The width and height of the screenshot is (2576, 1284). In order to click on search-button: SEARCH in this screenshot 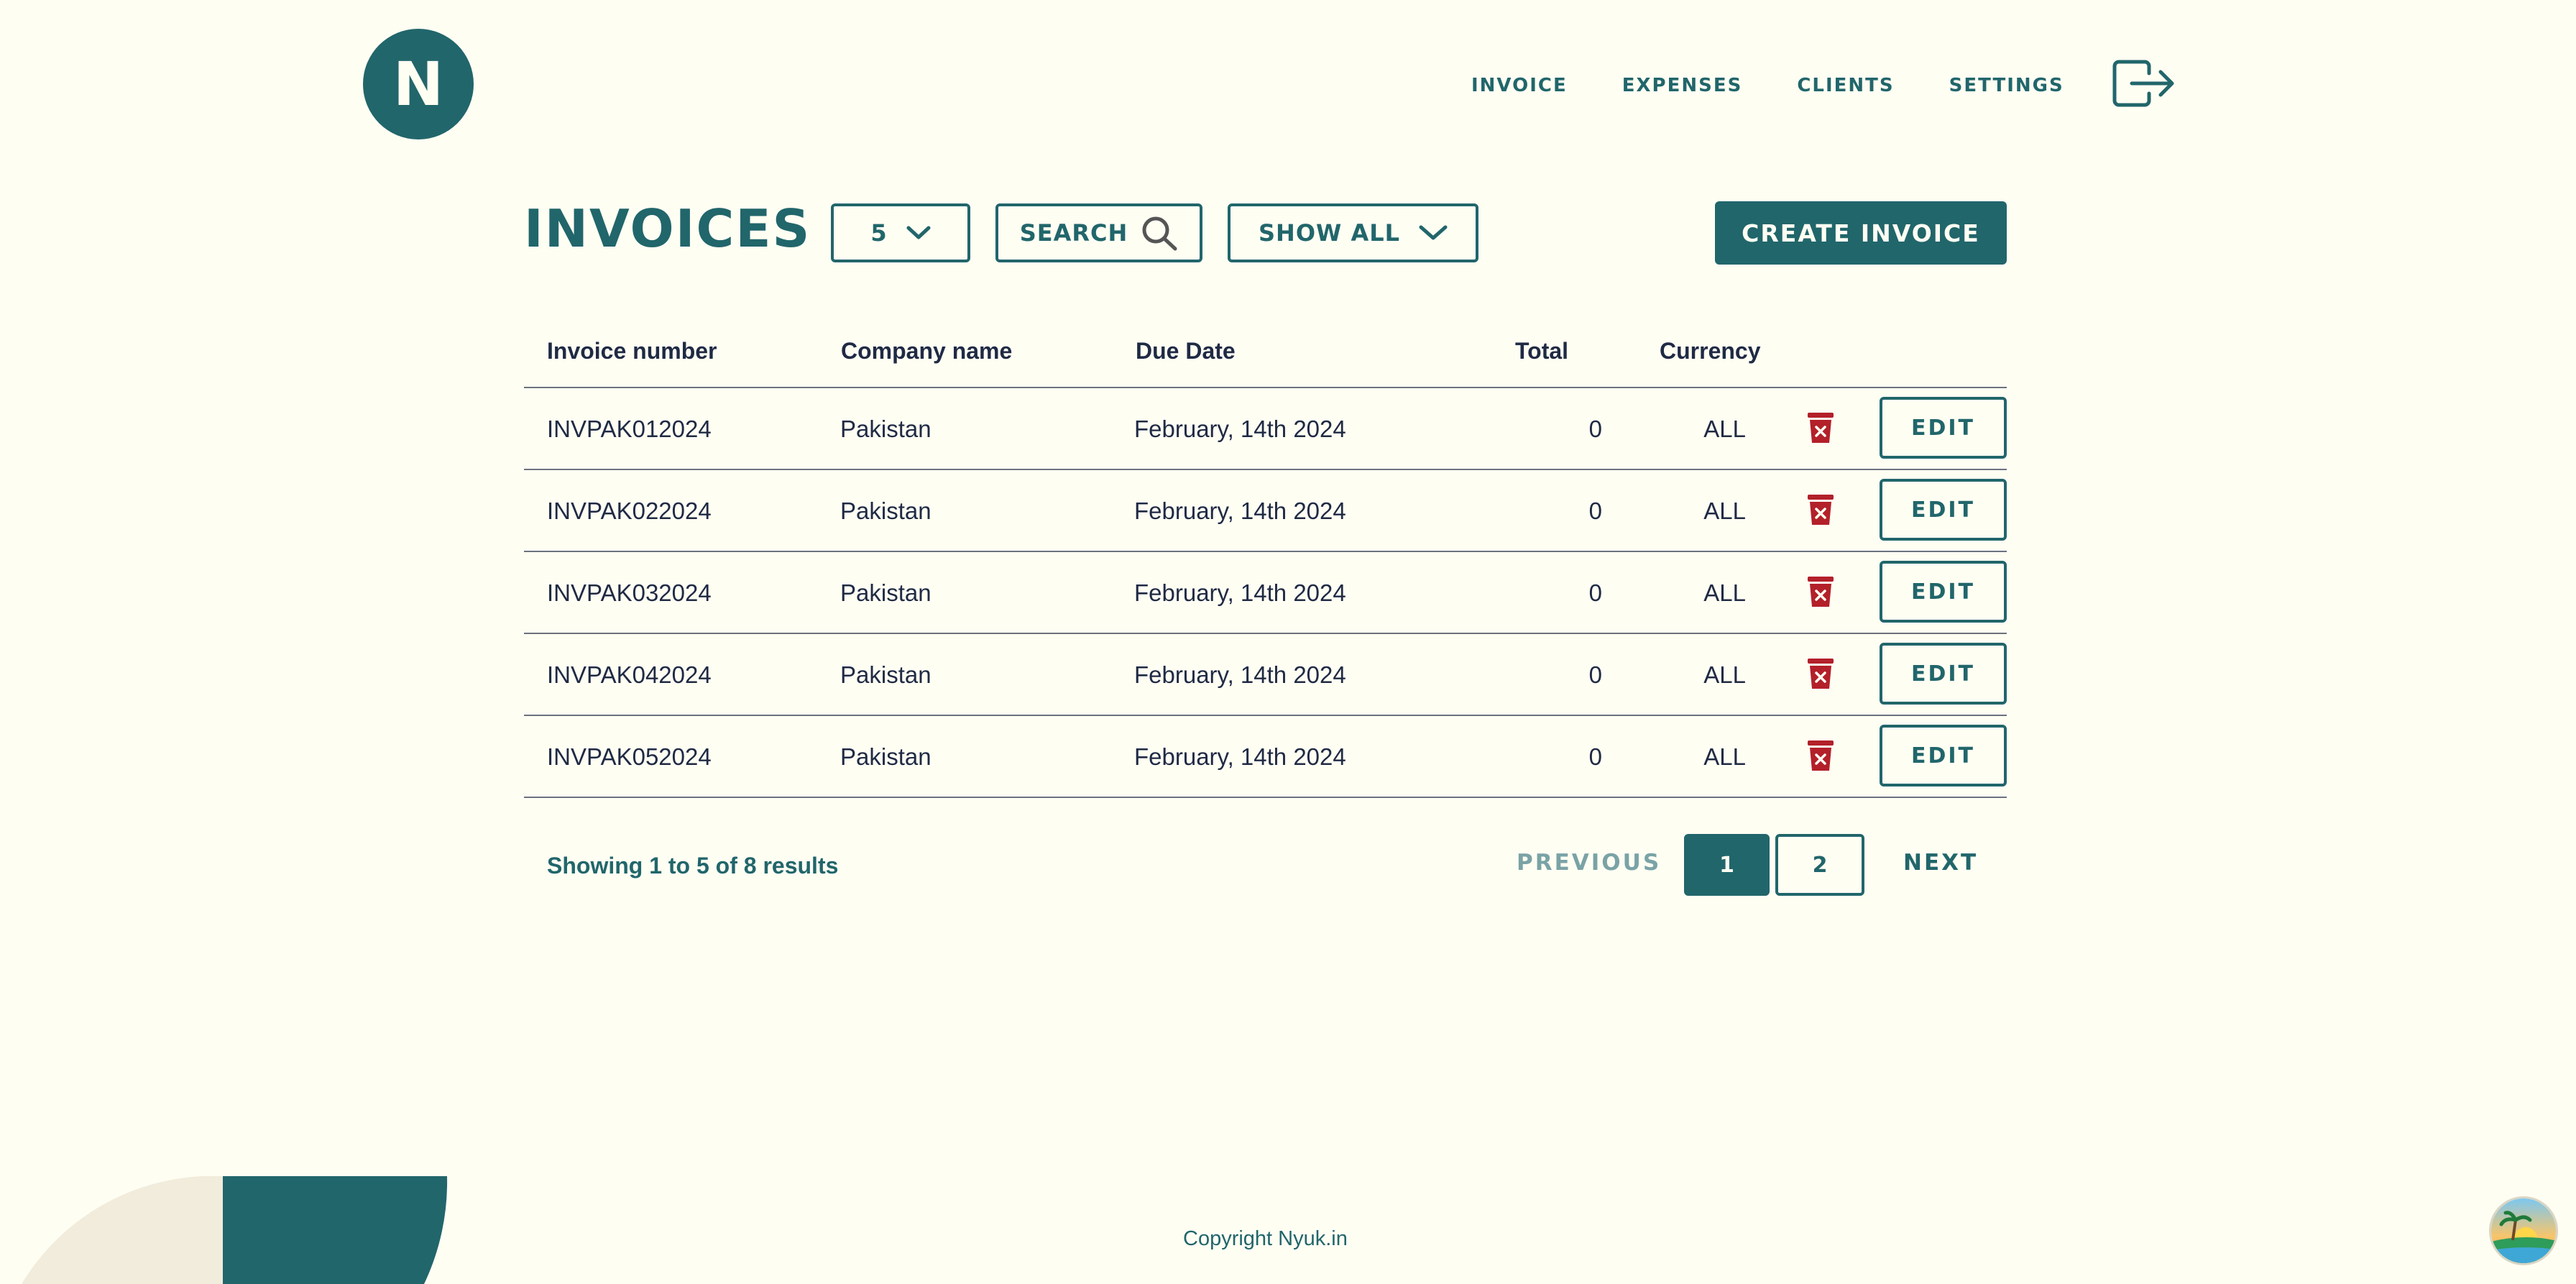, I will do `click(1098, 232)`.